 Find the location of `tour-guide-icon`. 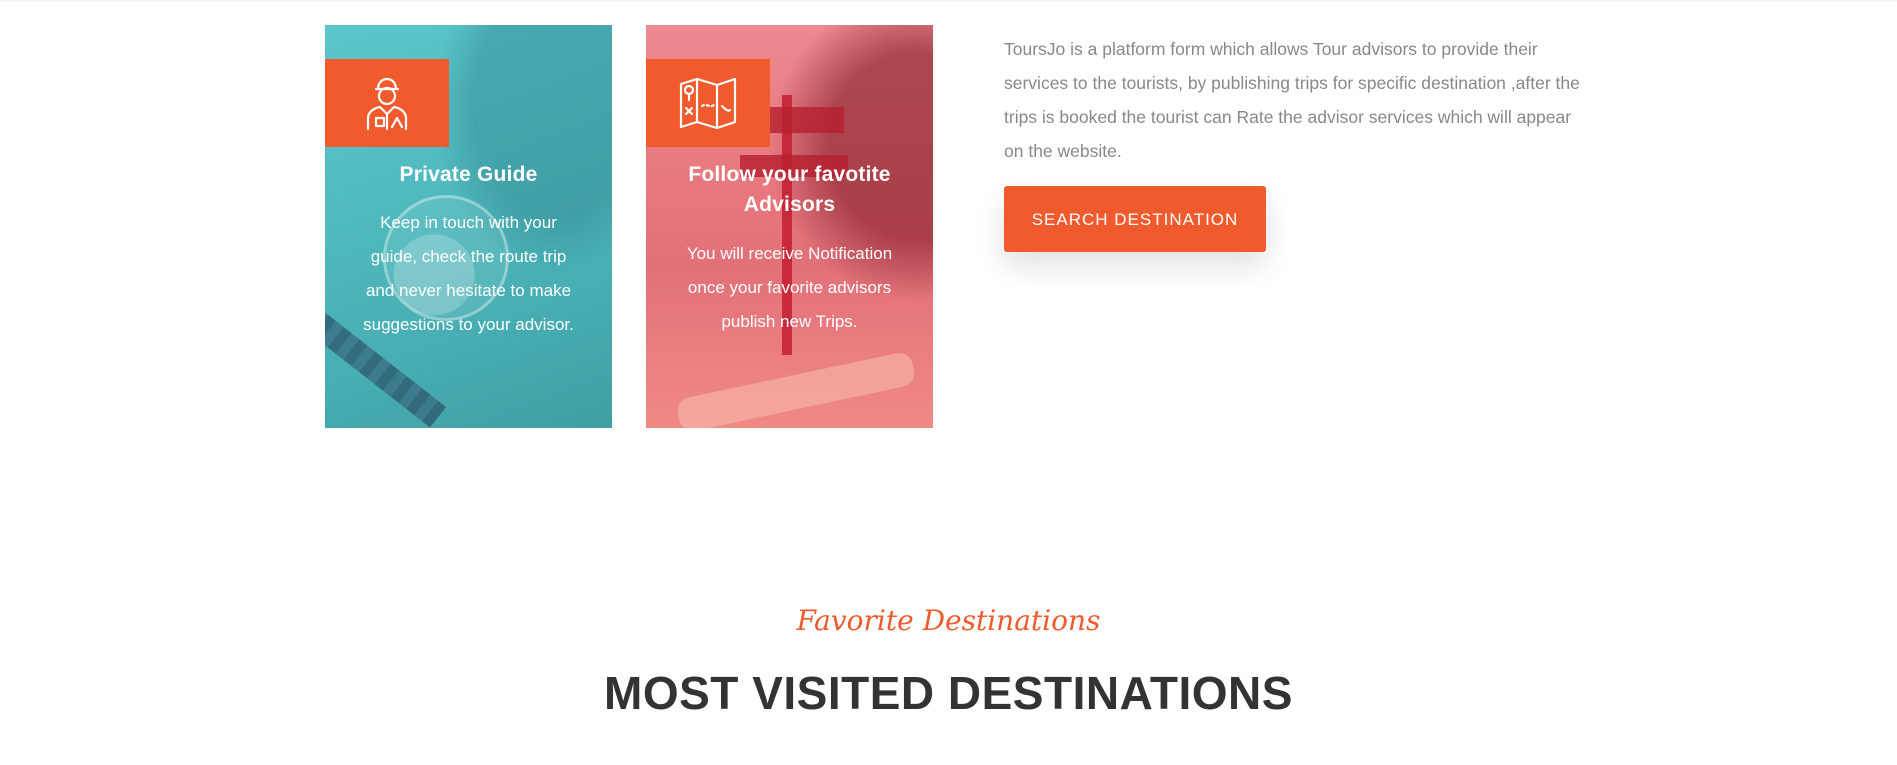

tour-guide-icon is located at coordinates (387, 104).